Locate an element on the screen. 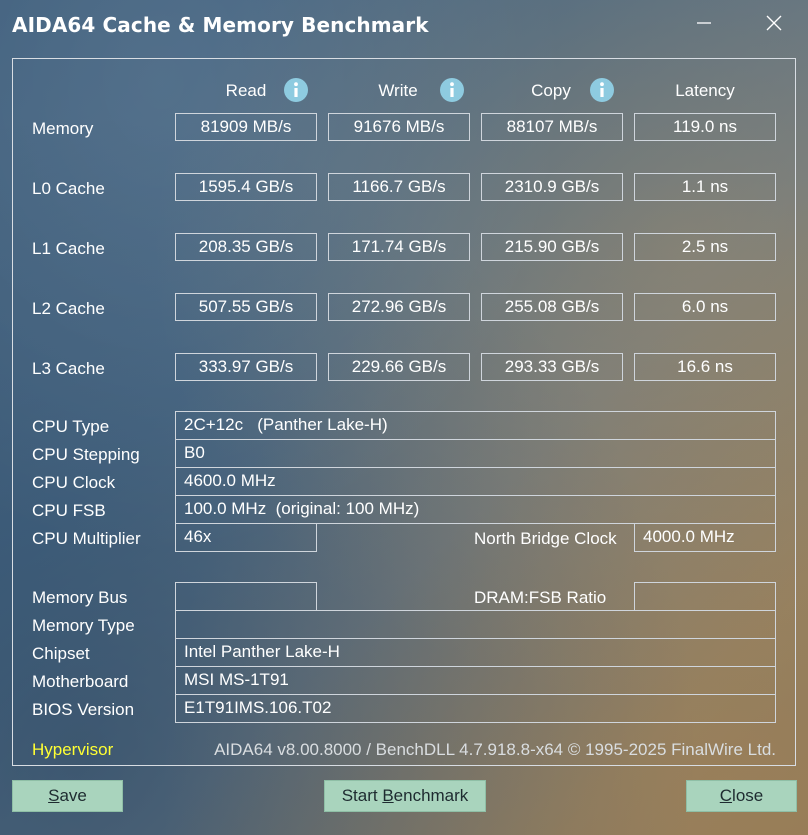 This screenshot has height=835, width=808. close-icon is located at coordinates (774, 23).